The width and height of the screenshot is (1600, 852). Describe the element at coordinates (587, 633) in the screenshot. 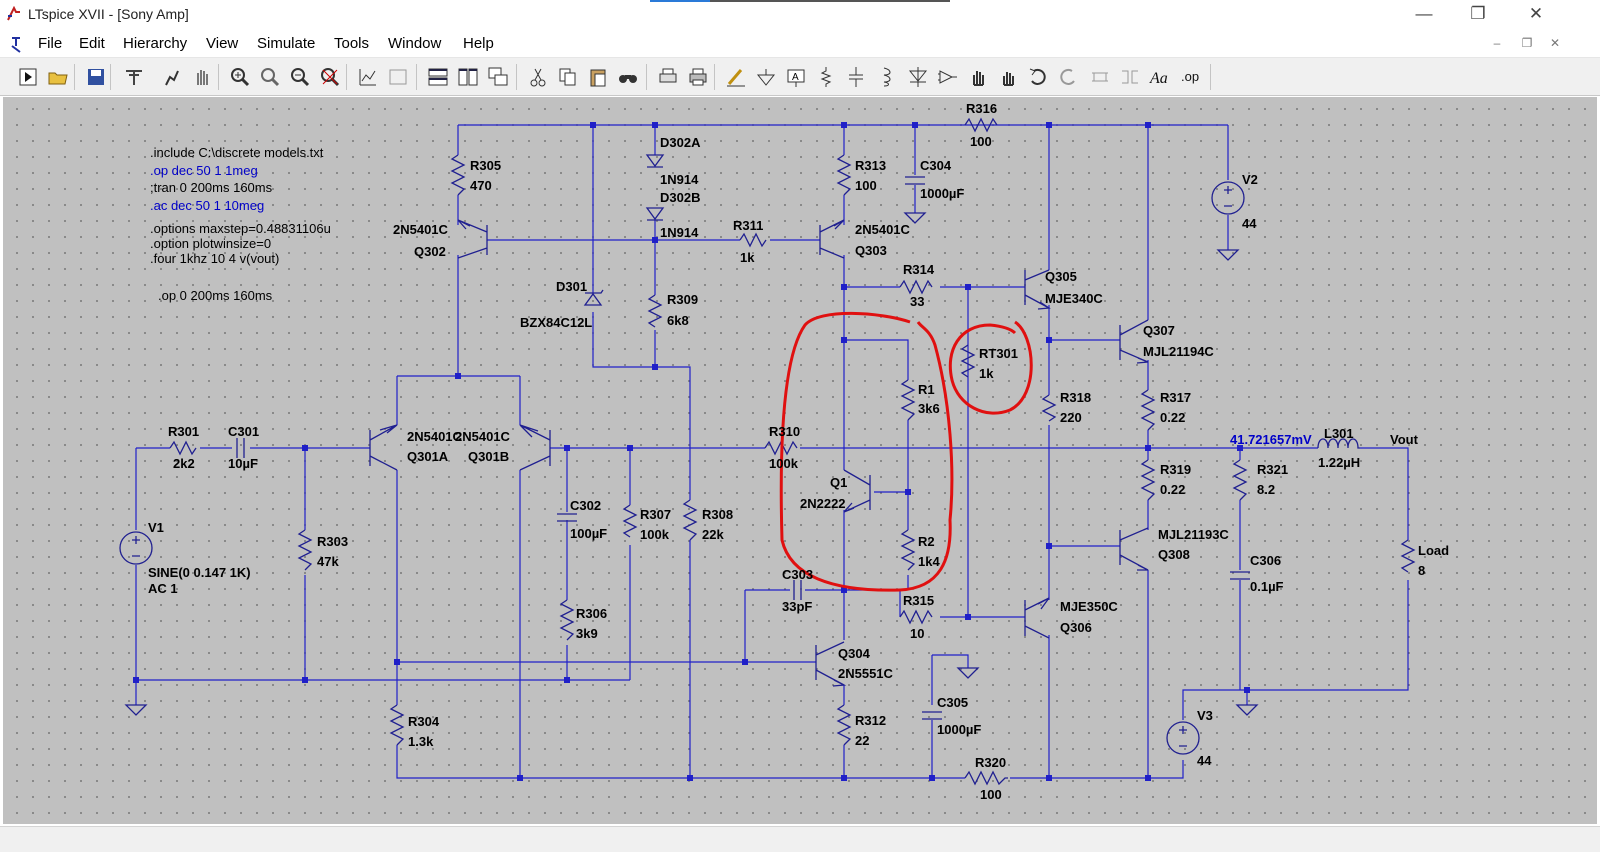

I see `value-R306: 3k9` at that location.